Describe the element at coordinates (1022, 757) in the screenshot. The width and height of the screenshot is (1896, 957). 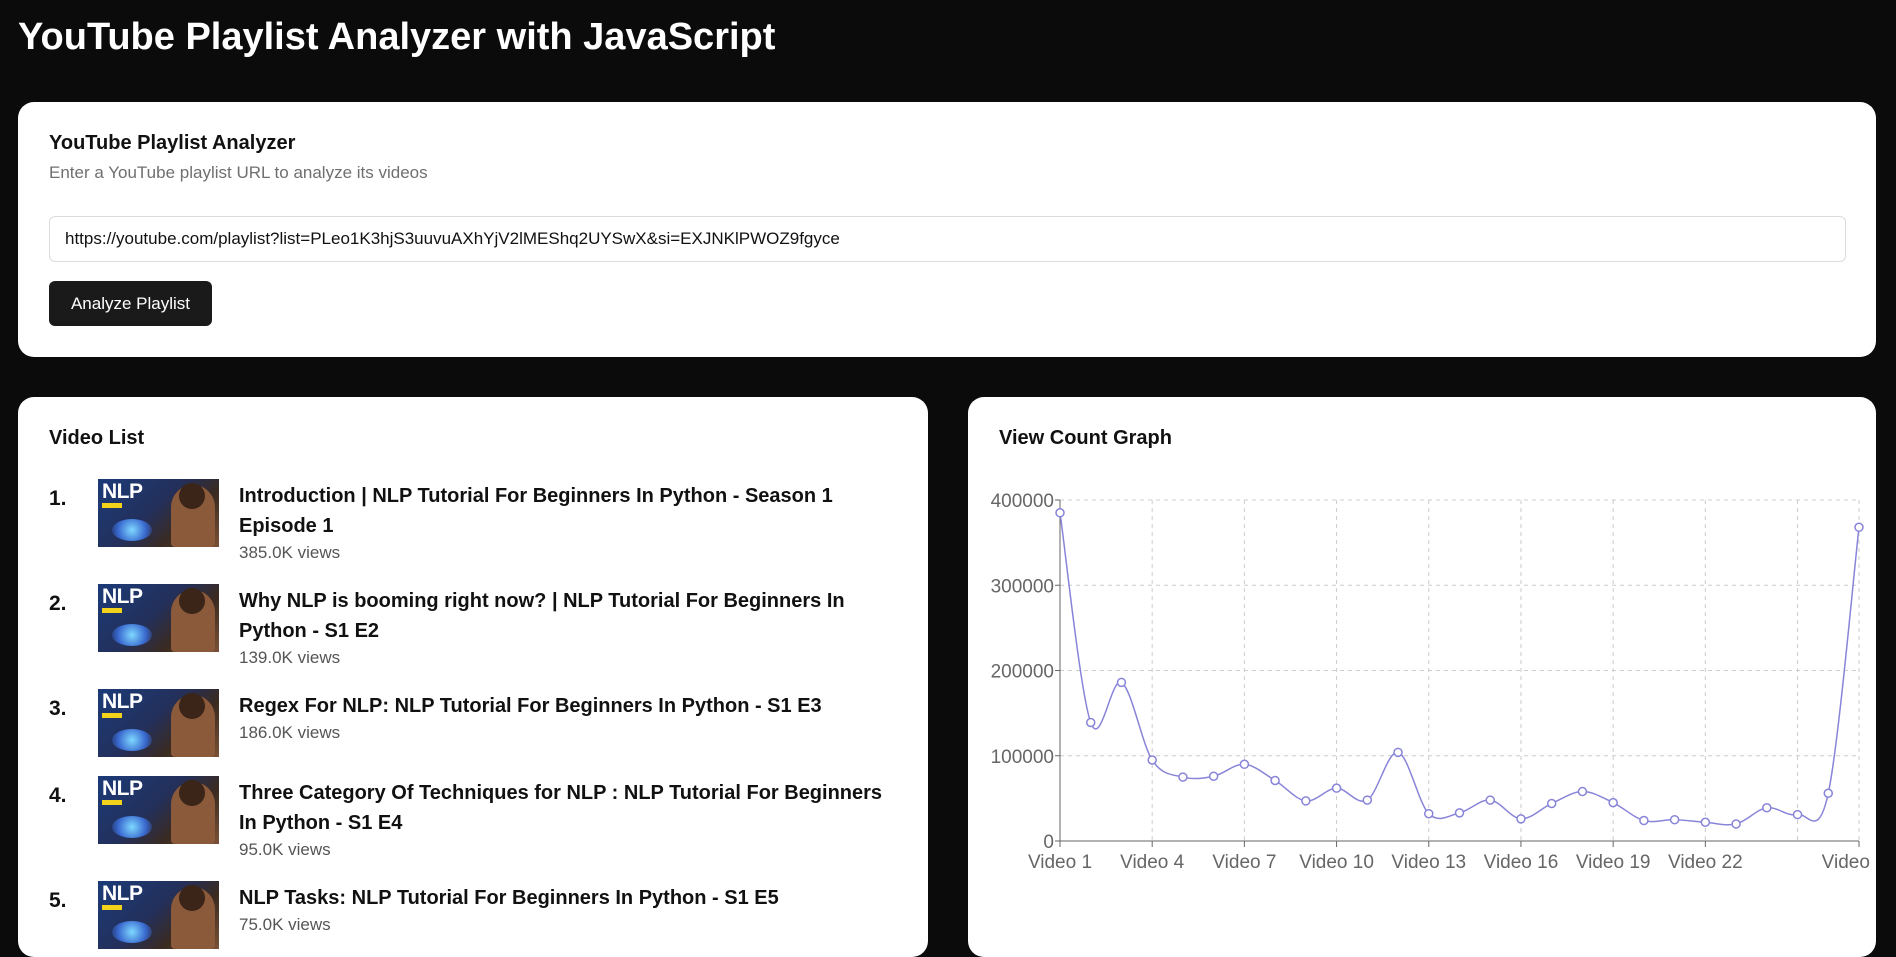
I see `y-tick-label: 100000` at that location.